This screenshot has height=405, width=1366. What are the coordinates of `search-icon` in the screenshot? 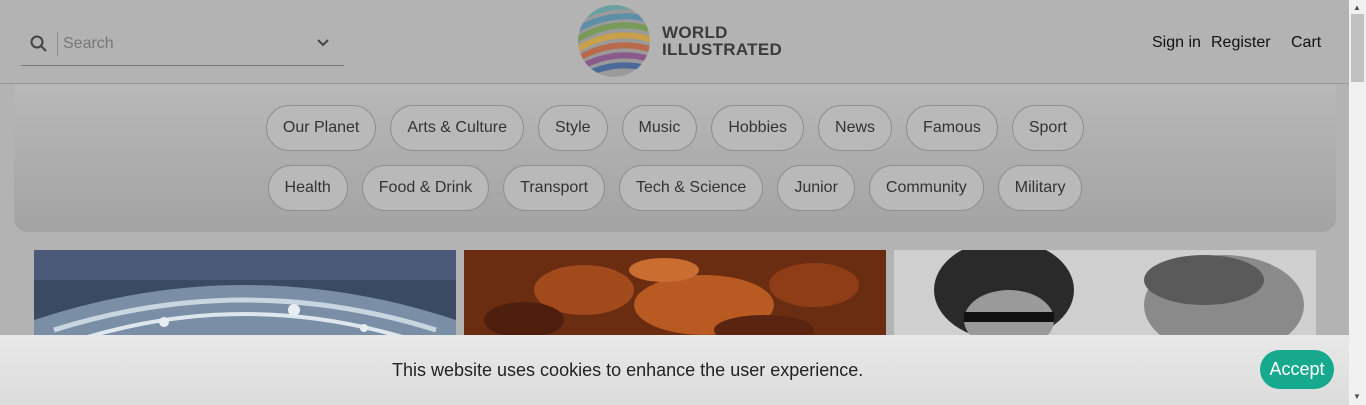 It's located at (39, 44).